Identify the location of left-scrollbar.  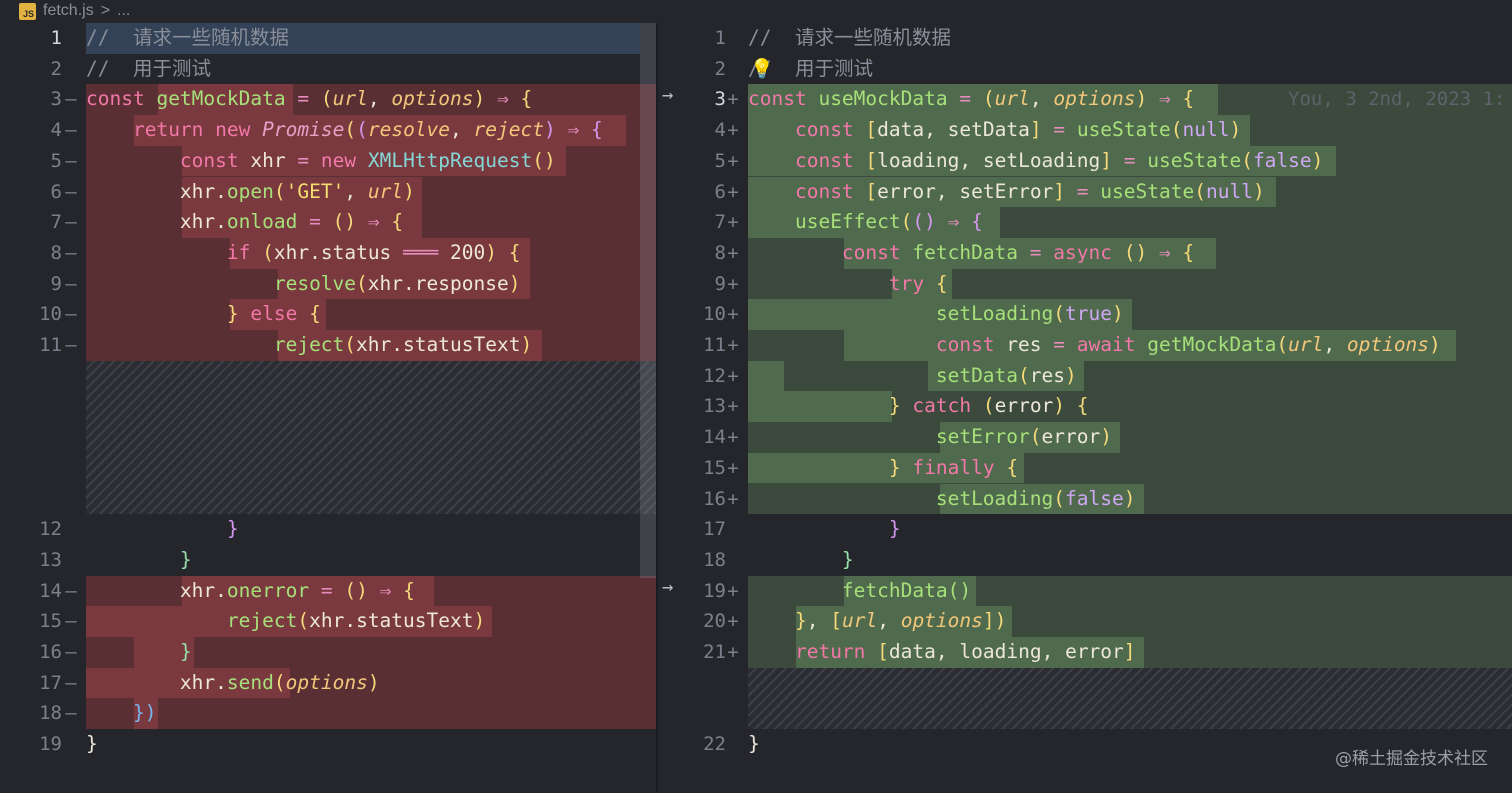
(648, 300).